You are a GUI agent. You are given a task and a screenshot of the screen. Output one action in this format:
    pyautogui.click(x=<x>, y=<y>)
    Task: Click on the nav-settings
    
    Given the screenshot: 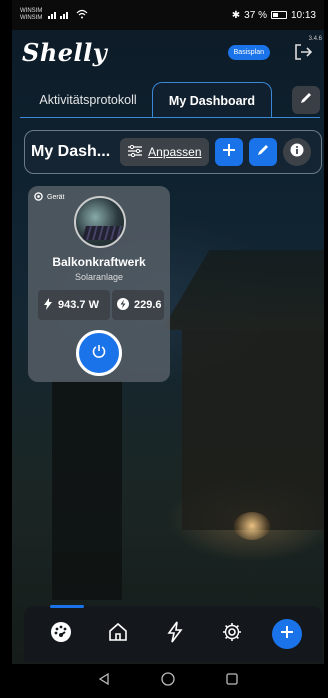 What is the action you would take?
    pyautogui.click(x=232, y=634)
    